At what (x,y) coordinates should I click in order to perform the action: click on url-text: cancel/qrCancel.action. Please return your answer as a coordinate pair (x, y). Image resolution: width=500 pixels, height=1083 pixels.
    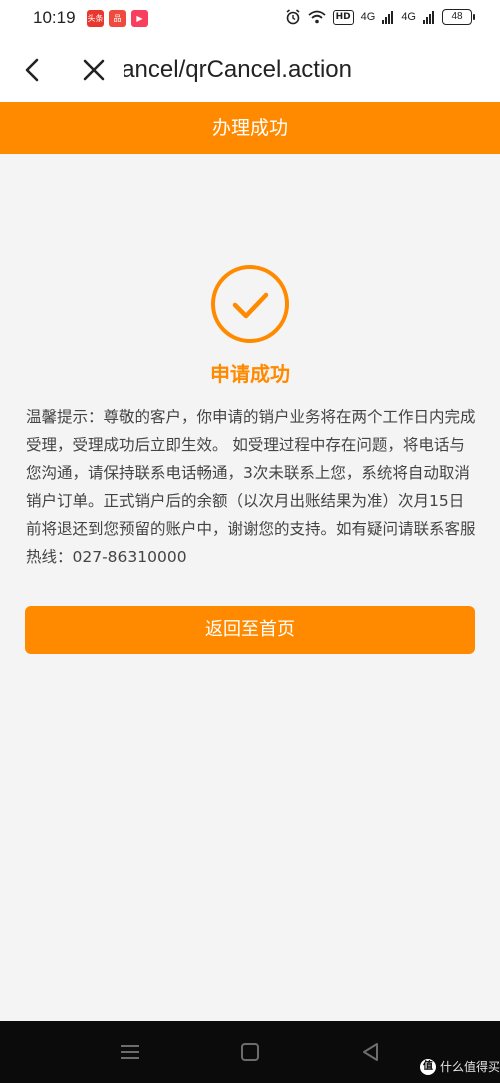
    Looking at the image, I should click on (238, 69).